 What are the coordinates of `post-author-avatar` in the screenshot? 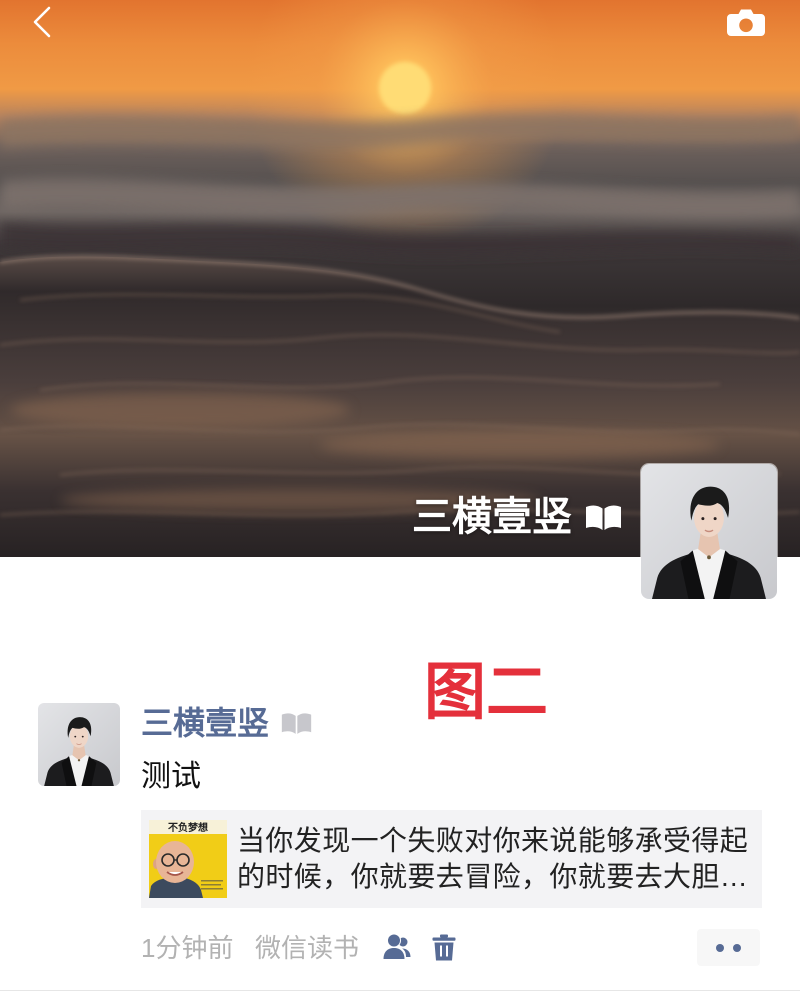 It's located at (79, 744).